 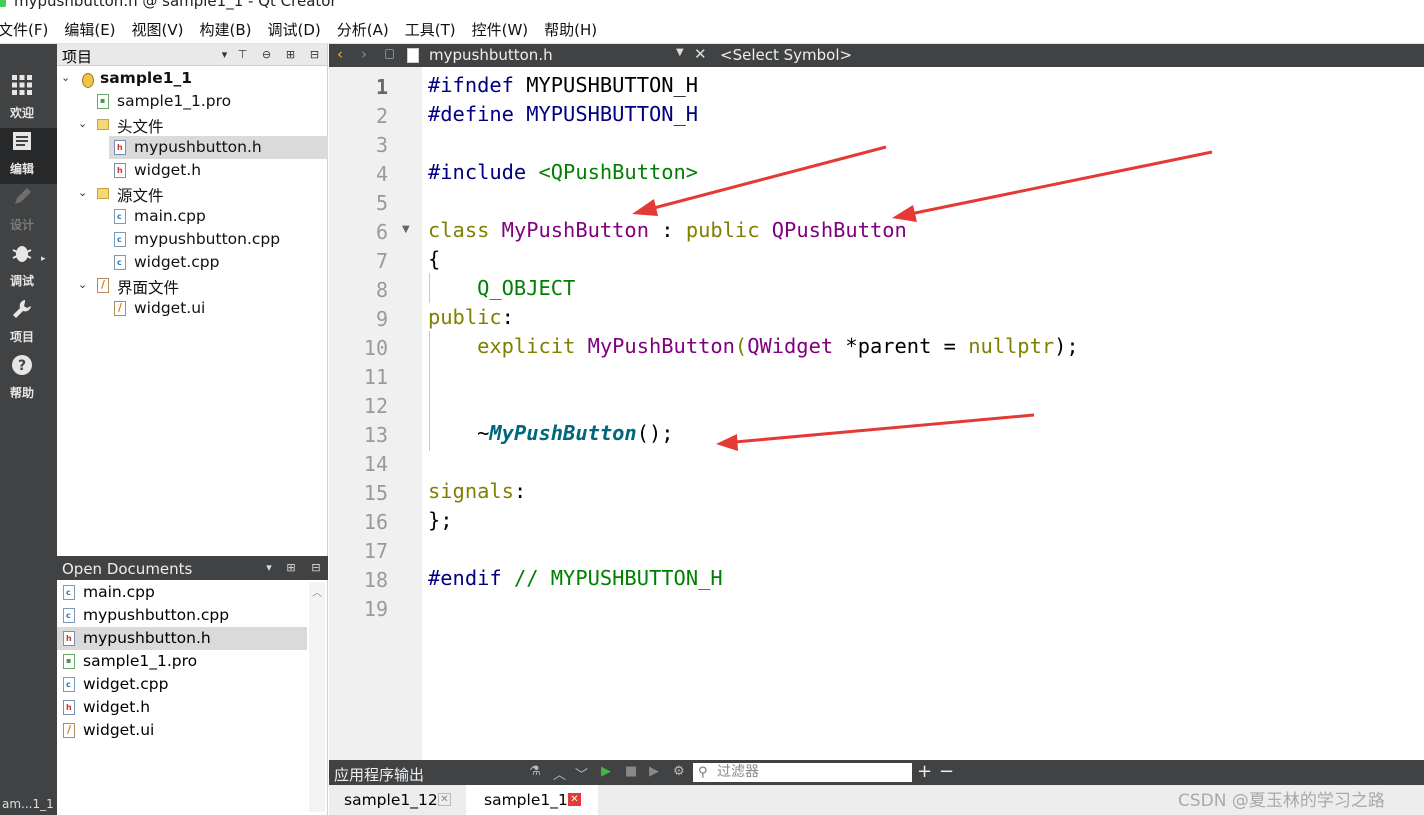 I want to click on grid-icon, so click(x=22, y=85).